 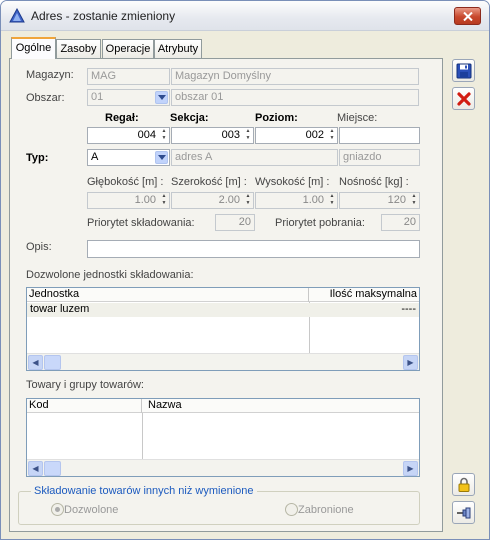 I want to click on sekcja-value: 003, so click(x=230, y=135).